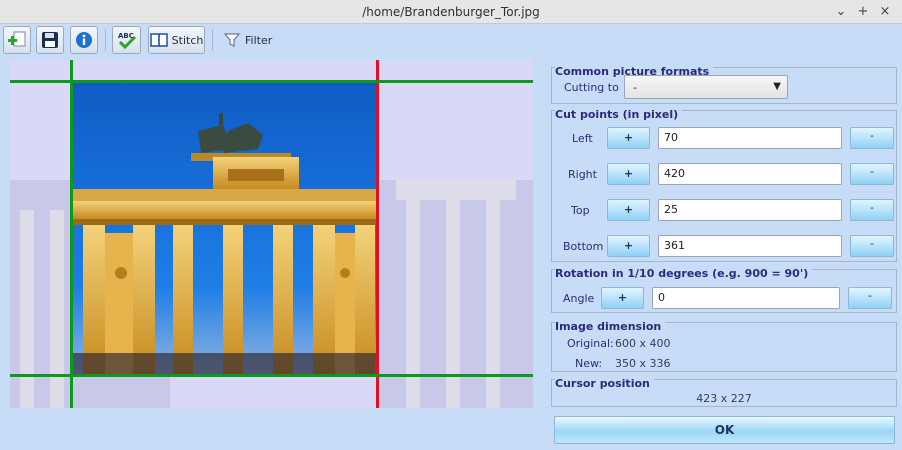 The width and height of the screenshot is (902, 450). Describe the element at coordinates (610, 326) in the screenshot. I see `dimension-title: Image dimension` at that location.